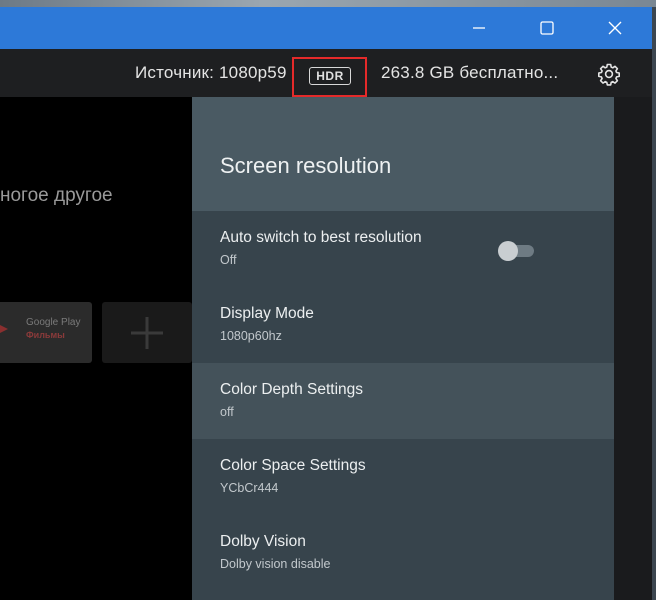 The height and width of the screenshot is (600, 656). Describe the element at coordinates (321, 237) in the screenshot. I see `setting-title: Auto switch to best resolution` at that location.